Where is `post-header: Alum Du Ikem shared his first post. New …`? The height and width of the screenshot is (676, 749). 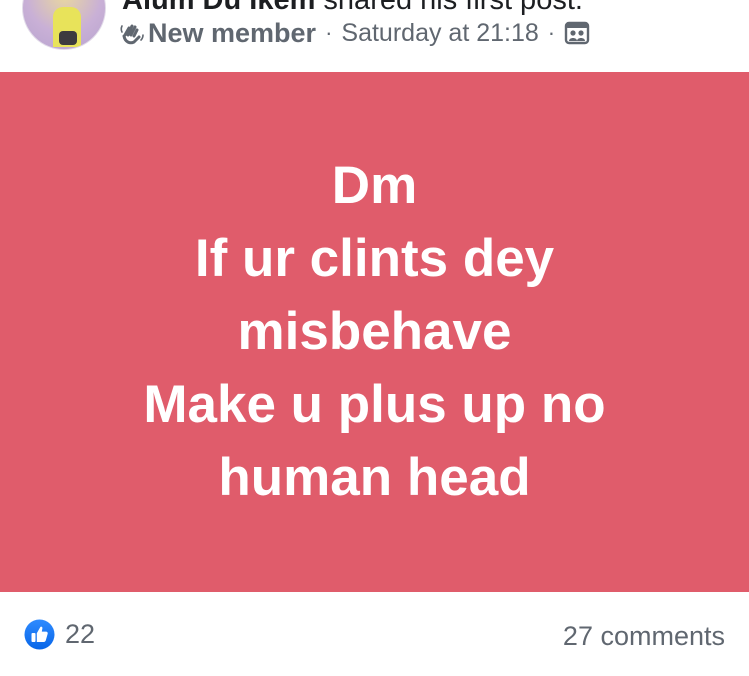
post-header: Alum Du Ikem shared his first post. New … is located at coordinates (374, 36).